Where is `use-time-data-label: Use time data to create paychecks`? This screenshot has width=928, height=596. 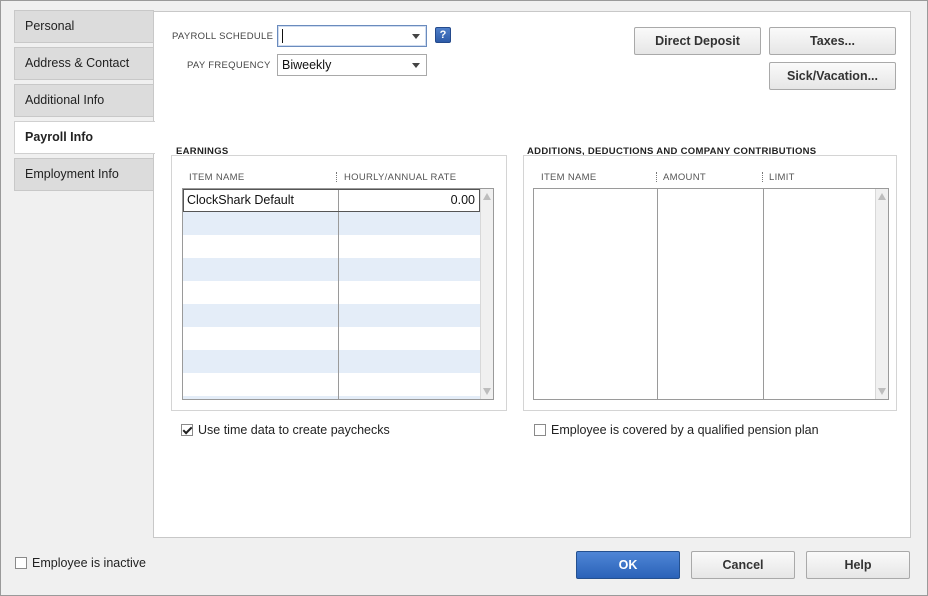 use-time-data-label: Use time data to create paychecks is located at coordinates (294, 430).